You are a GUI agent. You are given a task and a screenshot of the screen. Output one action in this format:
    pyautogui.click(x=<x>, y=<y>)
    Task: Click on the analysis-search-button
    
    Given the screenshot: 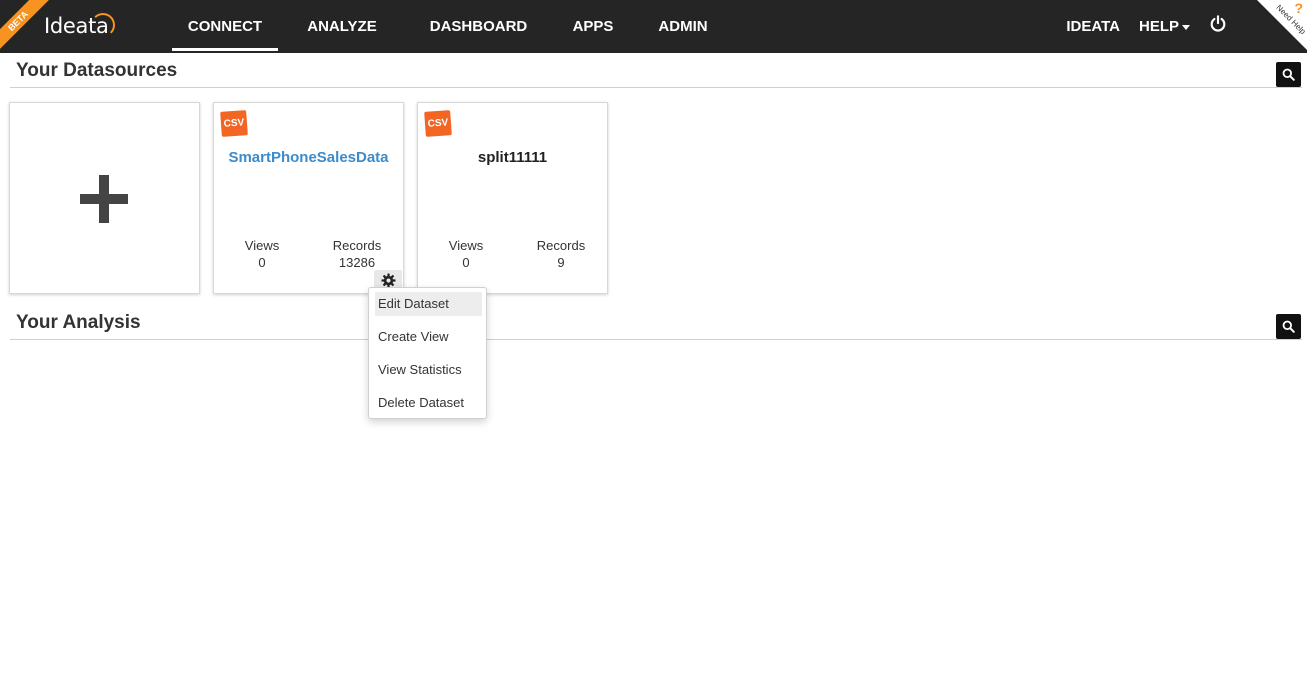 What is the action you would take?
    pyautogui.click(x=1288, y=326)
    